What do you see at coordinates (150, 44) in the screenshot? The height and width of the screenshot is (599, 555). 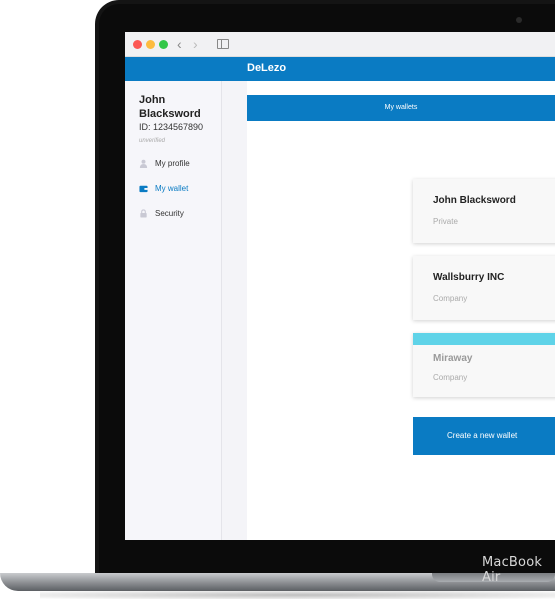 I see `minimize-window-button` at bounding box center [150, 44].